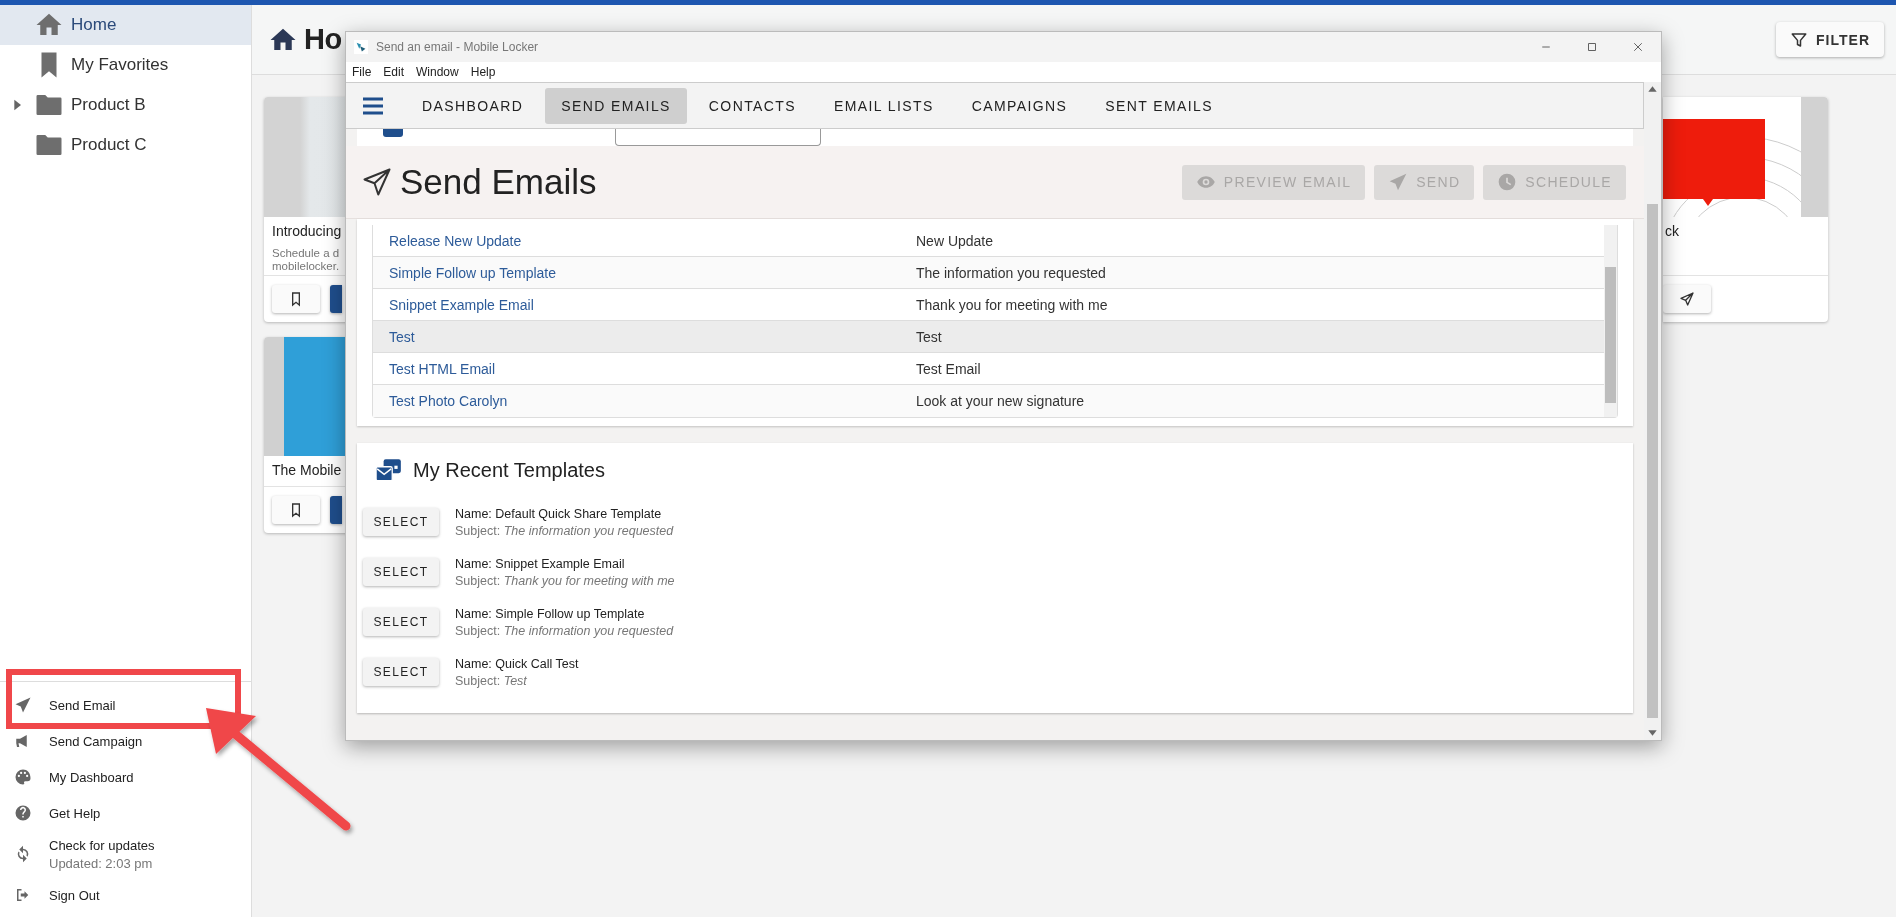 Image resolution: width=1896 pixels, height=917 pixels. Describe the element at coordinates (442, 368) in the screenshot. I see `template-link: Test HTML Email` at that location.